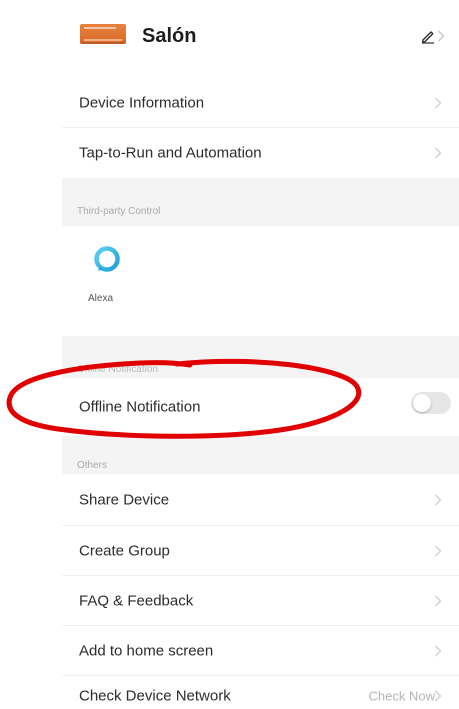 Image resolution: width=459 pixels, height=709 pixels. What do you see at coordinates (103, 34) in the screenshot?
I see `device-thumbnail-icon` at bounding box center [103, 34].